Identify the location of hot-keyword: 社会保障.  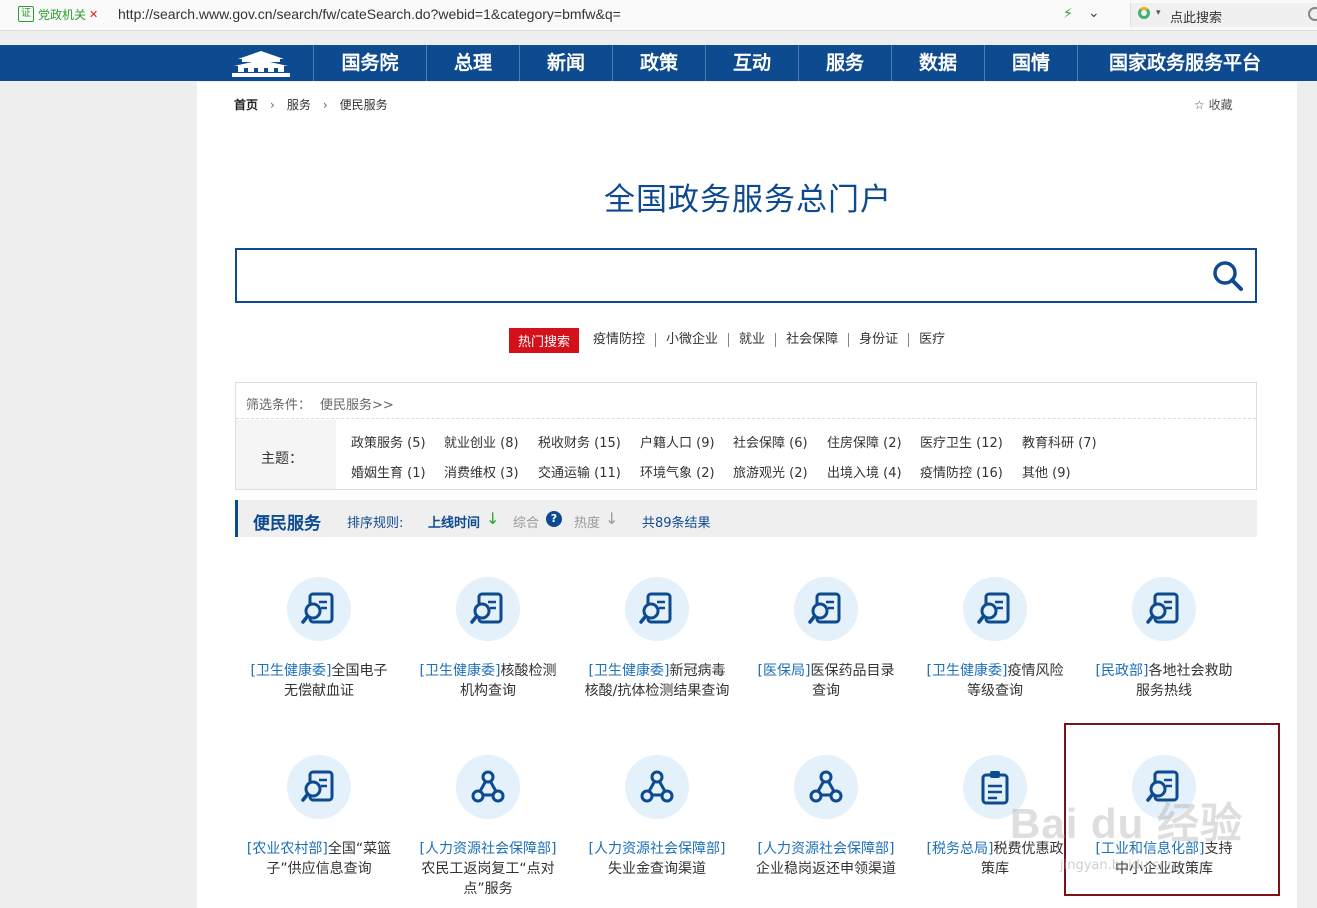
(811, 340).